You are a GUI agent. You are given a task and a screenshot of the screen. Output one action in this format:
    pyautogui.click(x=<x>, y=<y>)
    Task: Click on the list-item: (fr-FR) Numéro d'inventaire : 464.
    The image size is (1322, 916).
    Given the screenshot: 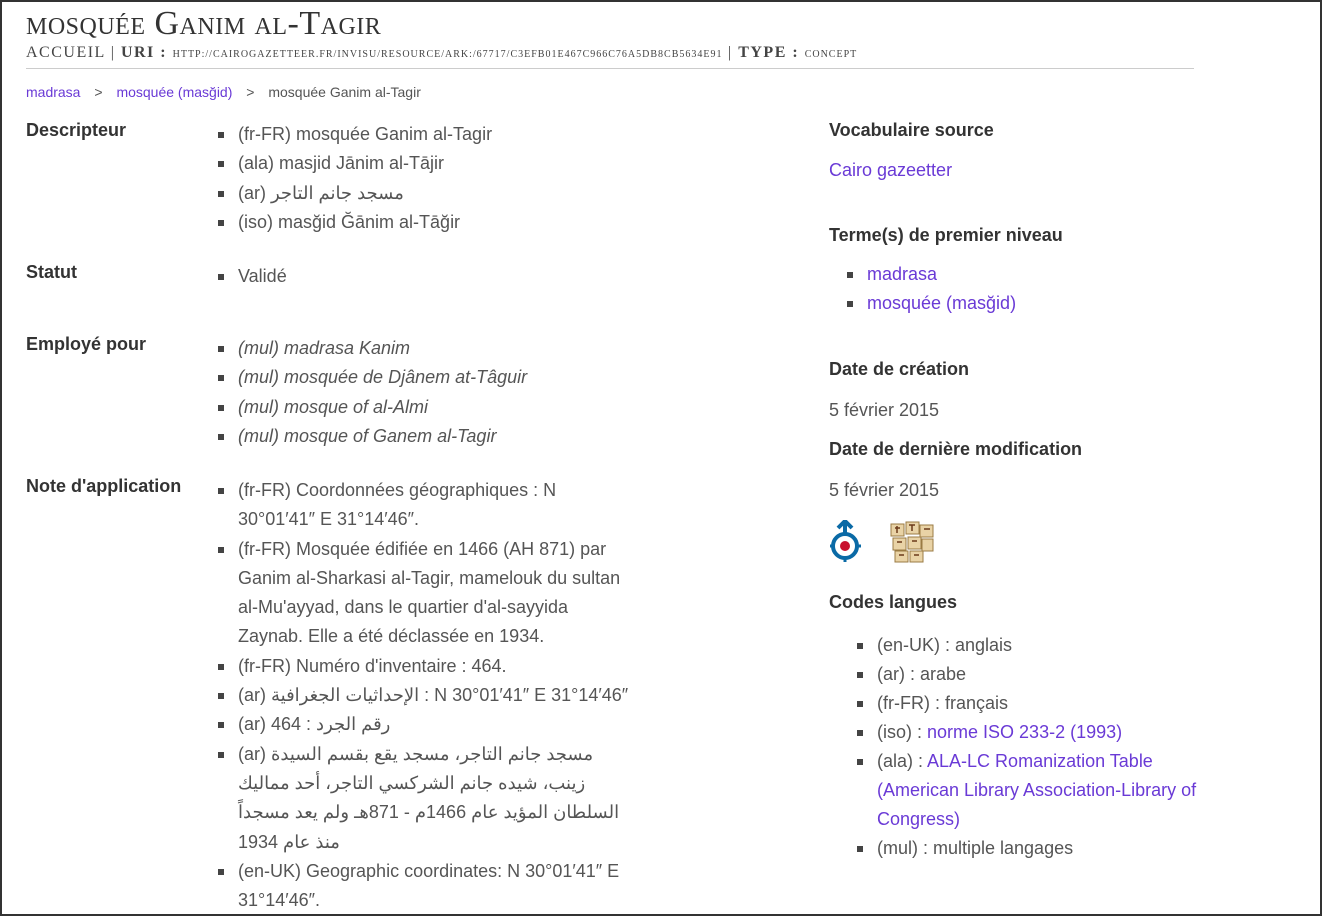 What is the action you would take?
    pyautogui.click(x=424, y=666)
    